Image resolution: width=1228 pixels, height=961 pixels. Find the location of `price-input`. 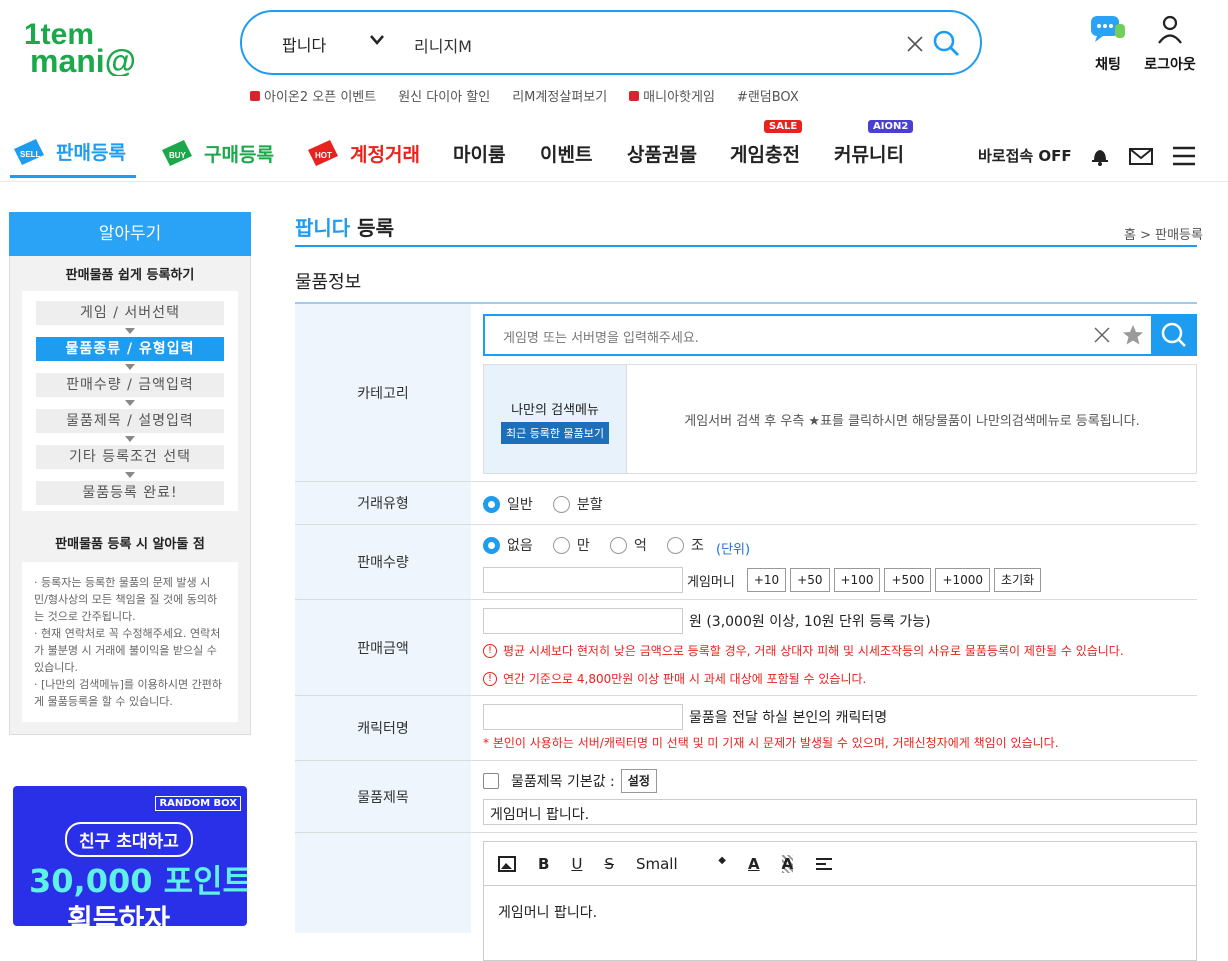

price-input is located at coordinates (583, 621).